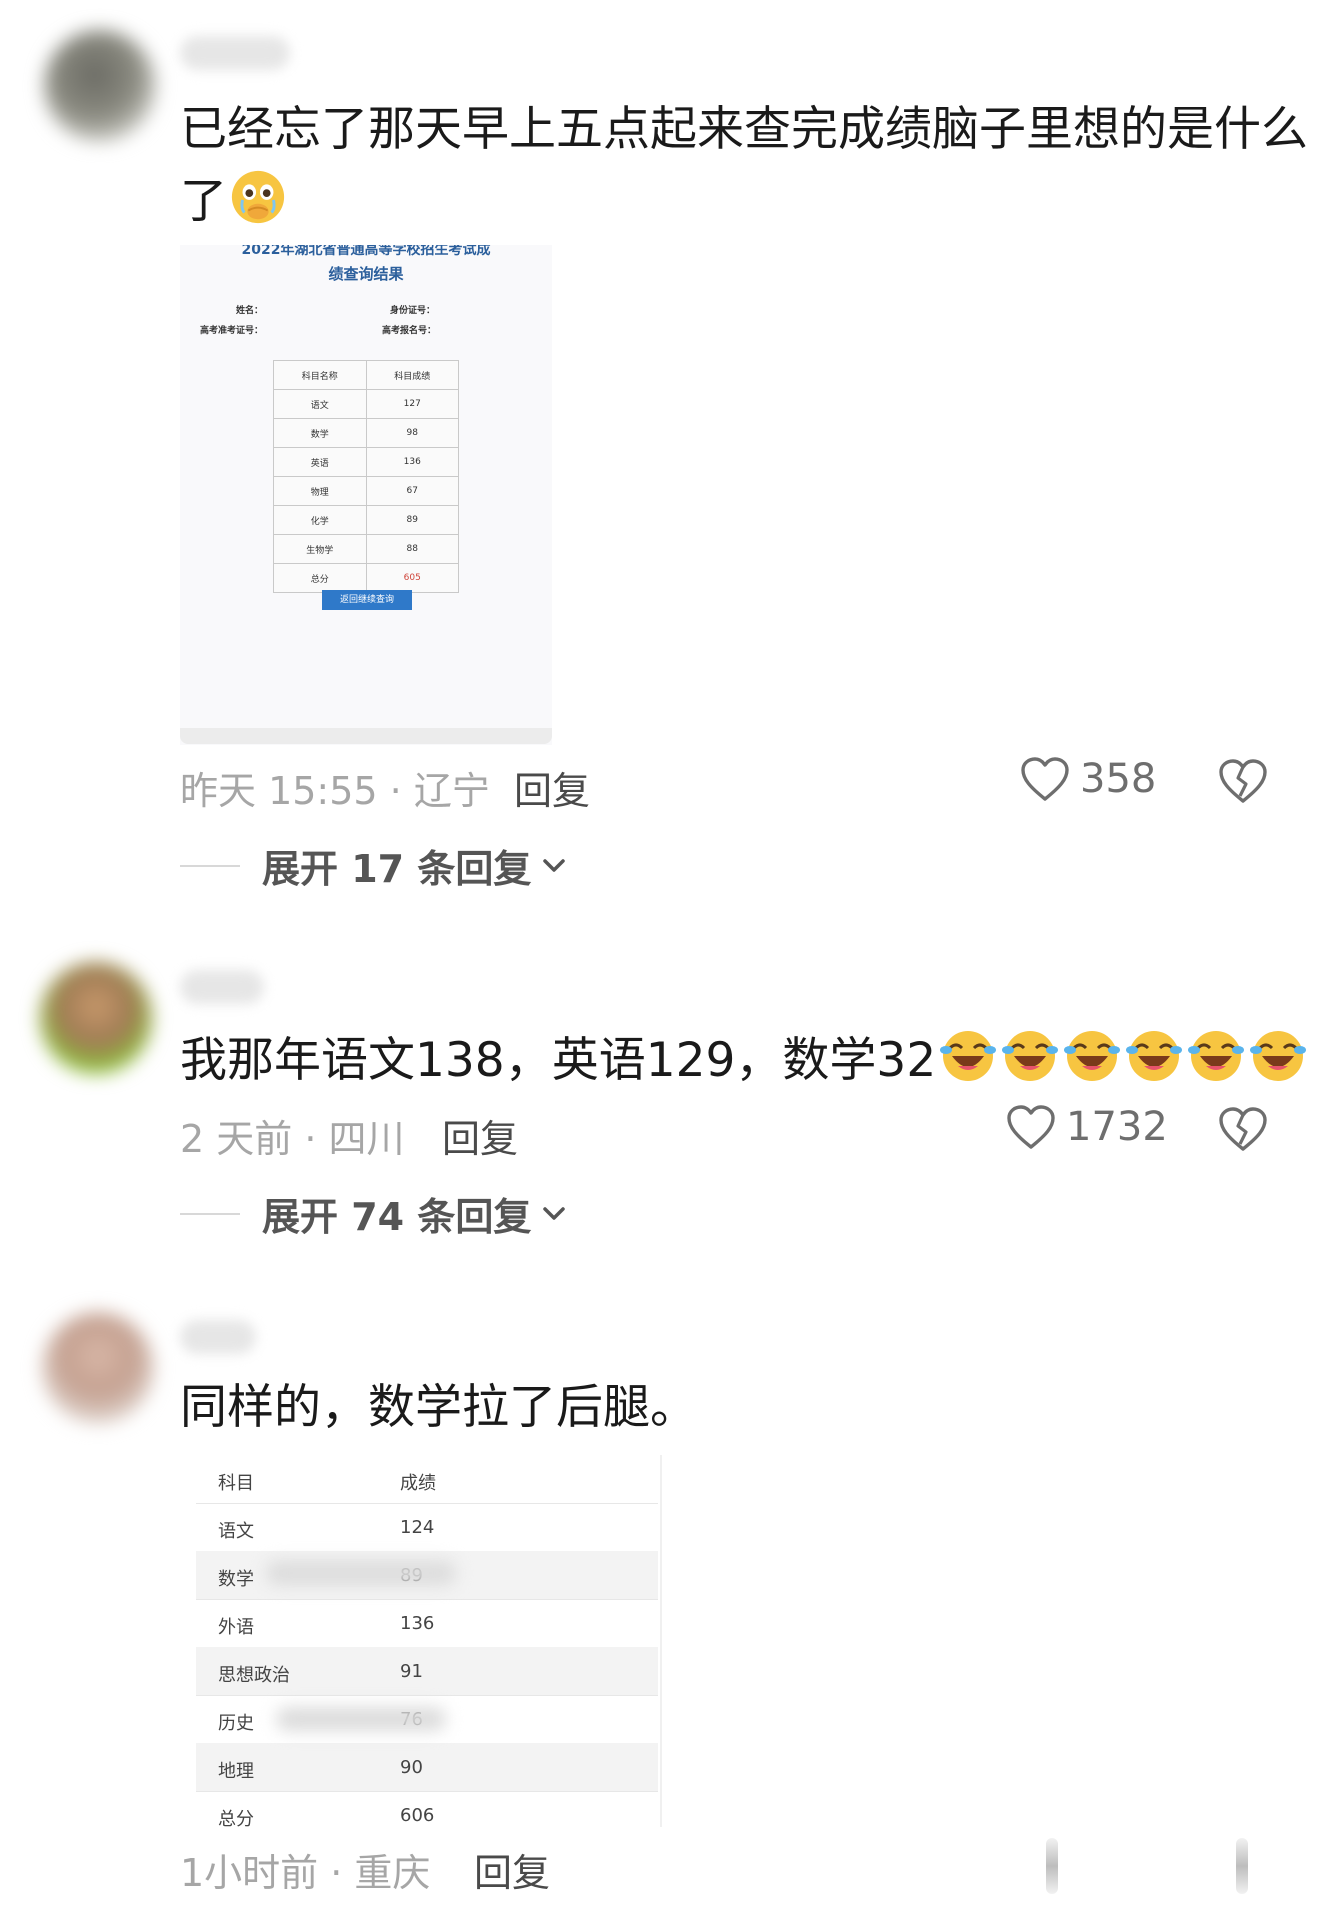 The width and height of the screenshot is (1320, 1907). I want to click on table-header: 科目成绩, so click(412, 375).